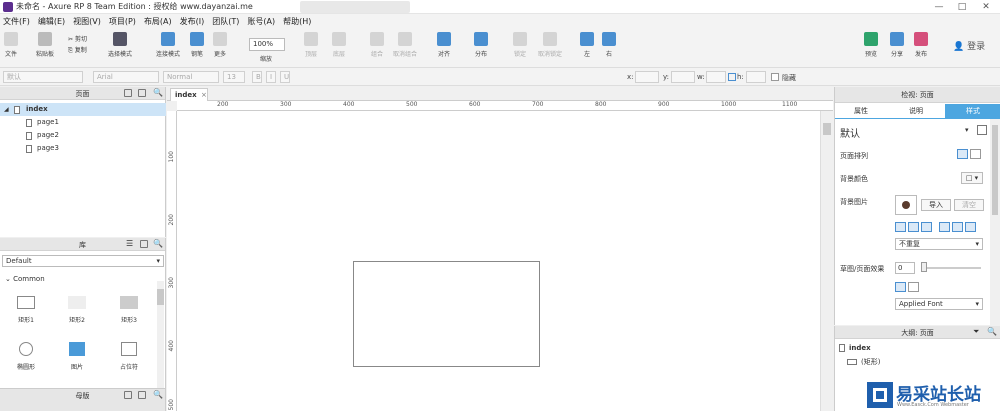  I want to click on library-select: Default ▾, so click(83, 261).